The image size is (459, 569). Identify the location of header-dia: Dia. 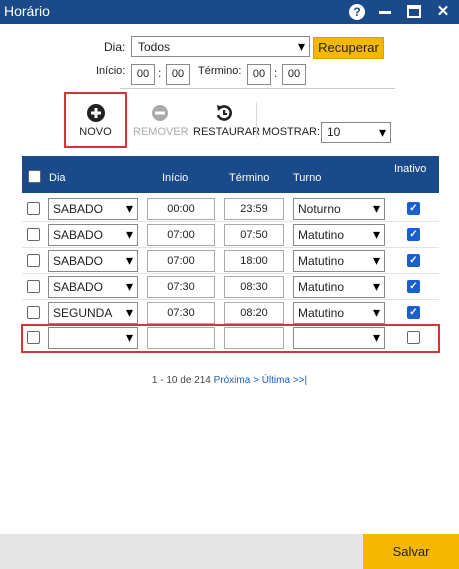
(57, 178).